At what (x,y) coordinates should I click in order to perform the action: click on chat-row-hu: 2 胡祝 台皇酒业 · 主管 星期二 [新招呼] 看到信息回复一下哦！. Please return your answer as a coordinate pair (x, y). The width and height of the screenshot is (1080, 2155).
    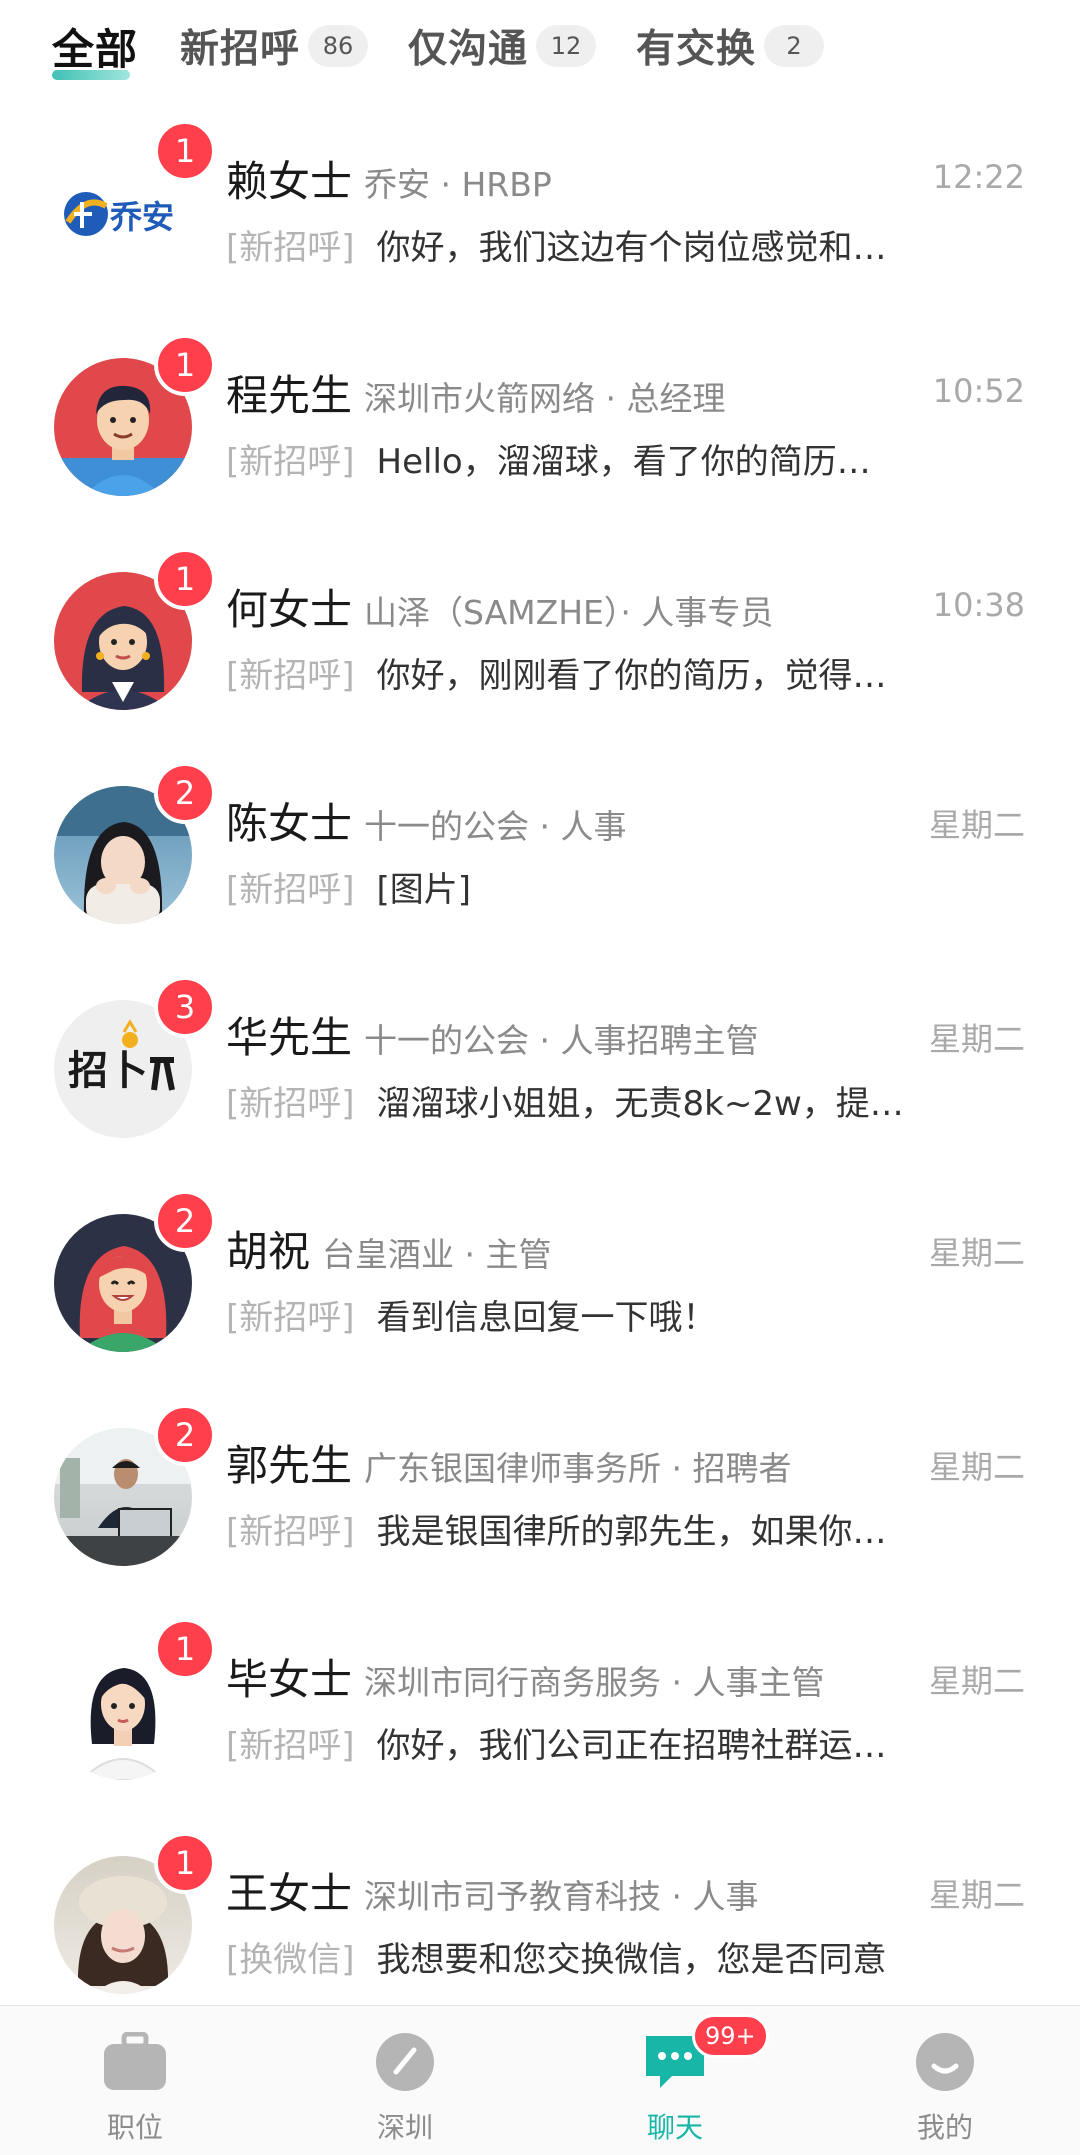
    Looking at the image, I should click on (540, 1277).